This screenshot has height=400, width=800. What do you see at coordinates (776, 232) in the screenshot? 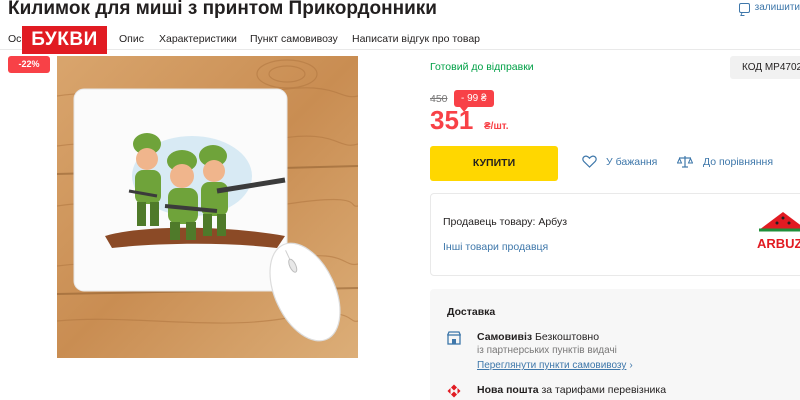
I see `seller-logo: ARBUZ` at bounding box center [776, 232].